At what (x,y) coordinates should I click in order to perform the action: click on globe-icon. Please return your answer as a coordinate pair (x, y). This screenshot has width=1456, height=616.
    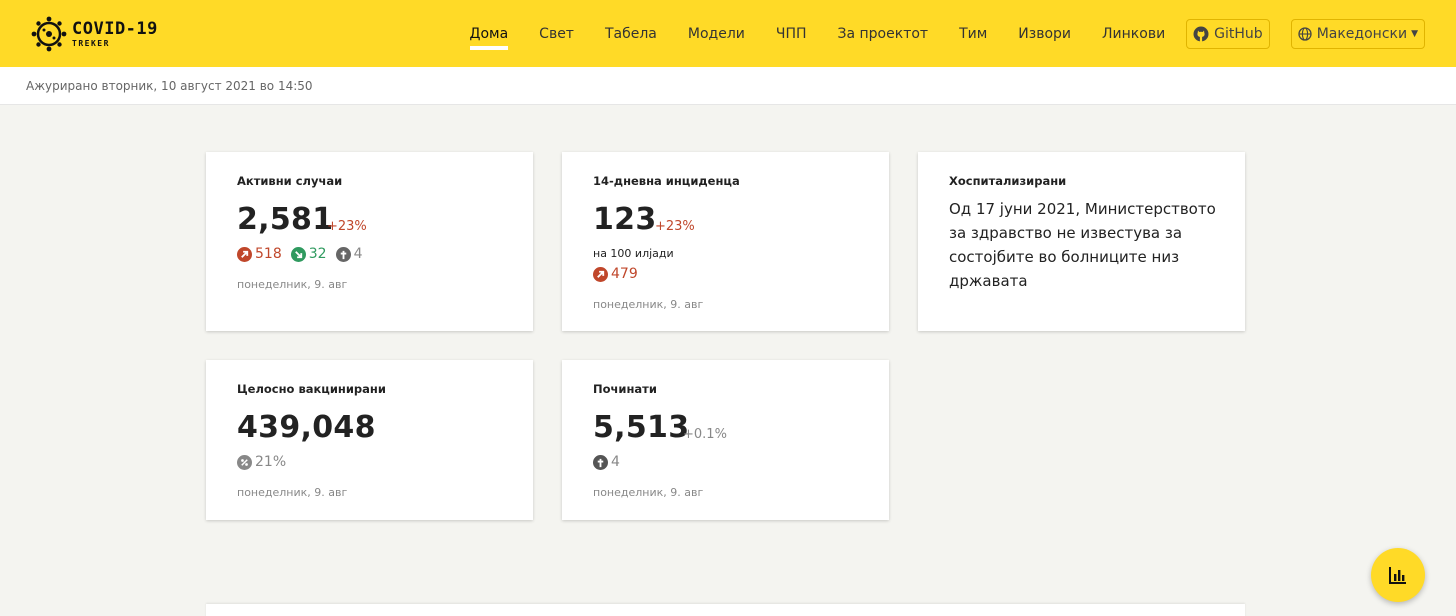
    Looking at the image, I should click on (1305, 33).